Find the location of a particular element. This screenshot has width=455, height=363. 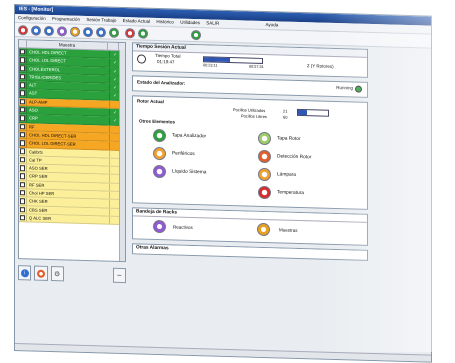

otros-item-label: Temperatura is located at coordinates (290, 193).